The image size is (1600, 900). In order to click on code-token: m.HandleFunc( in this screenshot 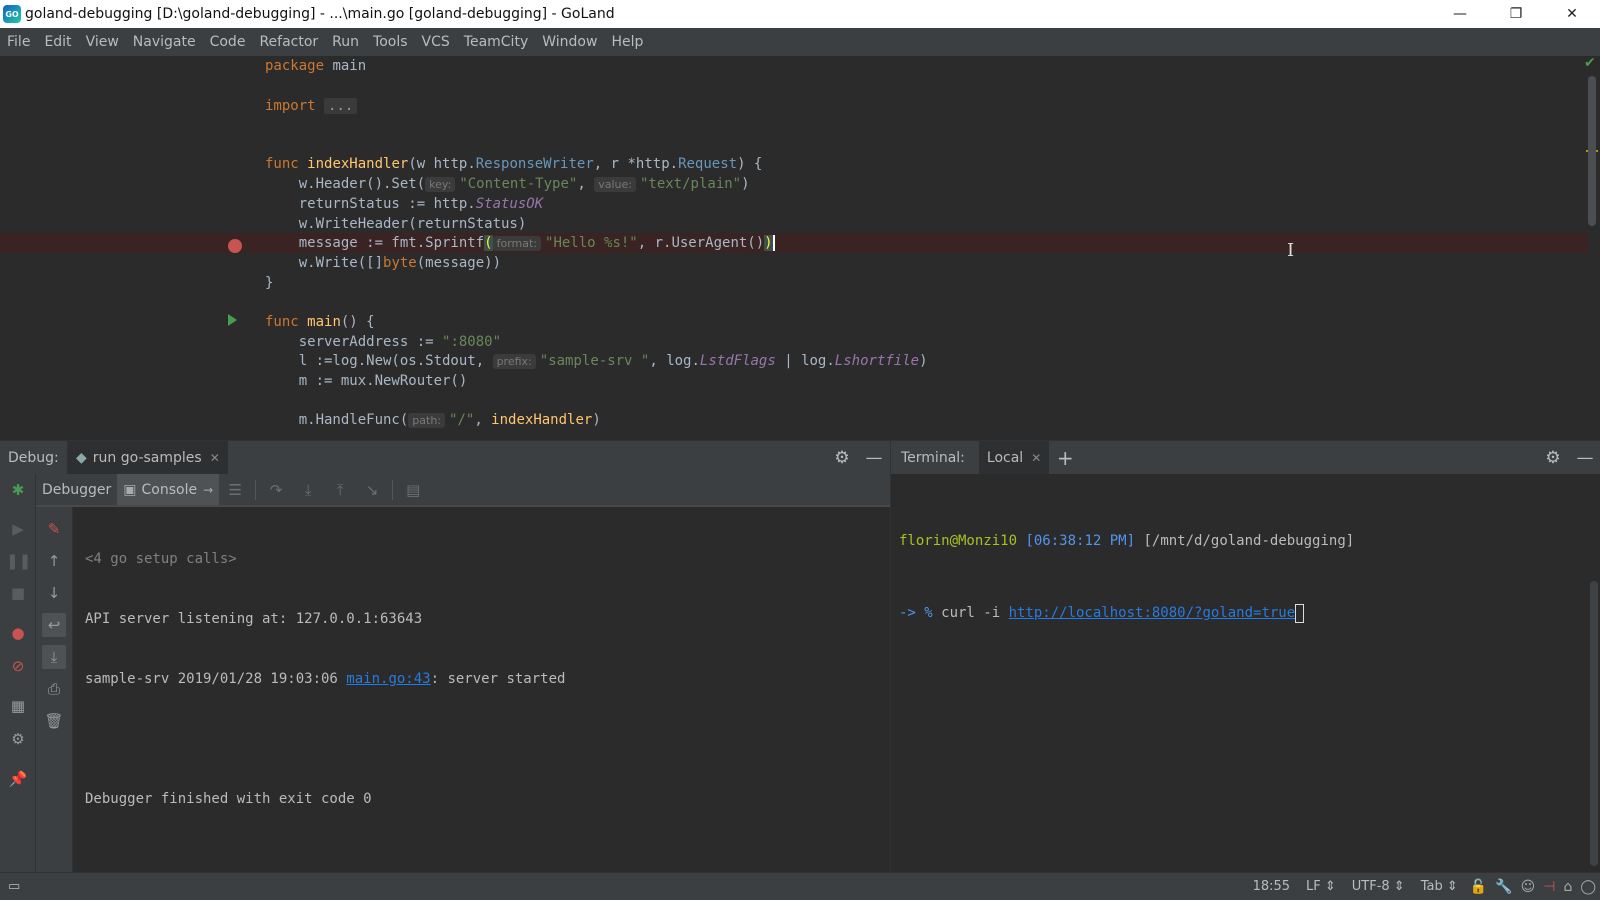, I will do `click(337, 420)`.